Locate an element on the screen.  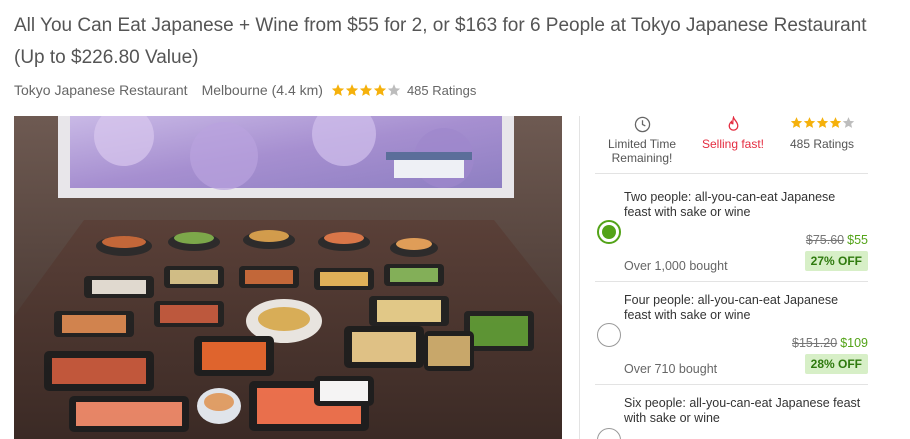
bought-count: Over 1,000 bought is located at coordinates (676, 266).